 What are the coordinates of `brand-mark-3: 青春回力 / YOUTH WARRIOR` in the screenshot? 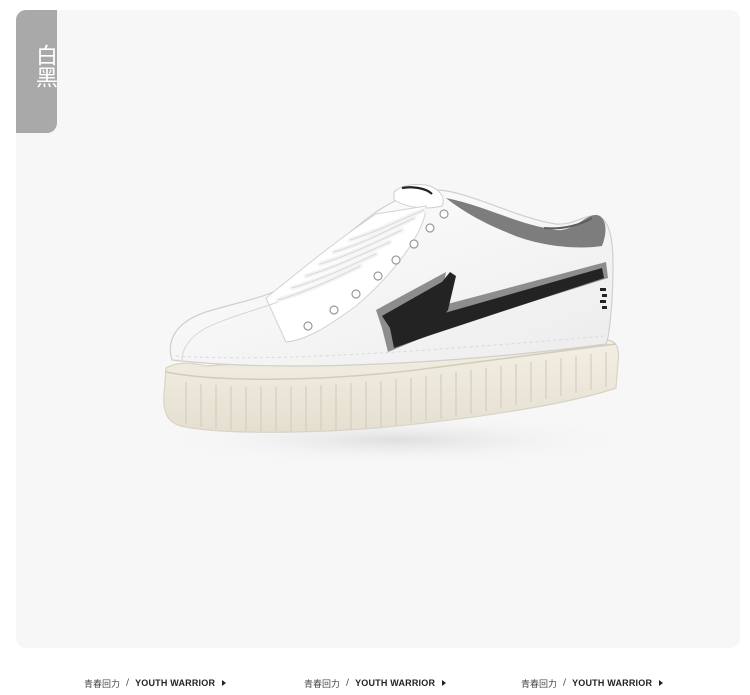 It's located at (592, 683).